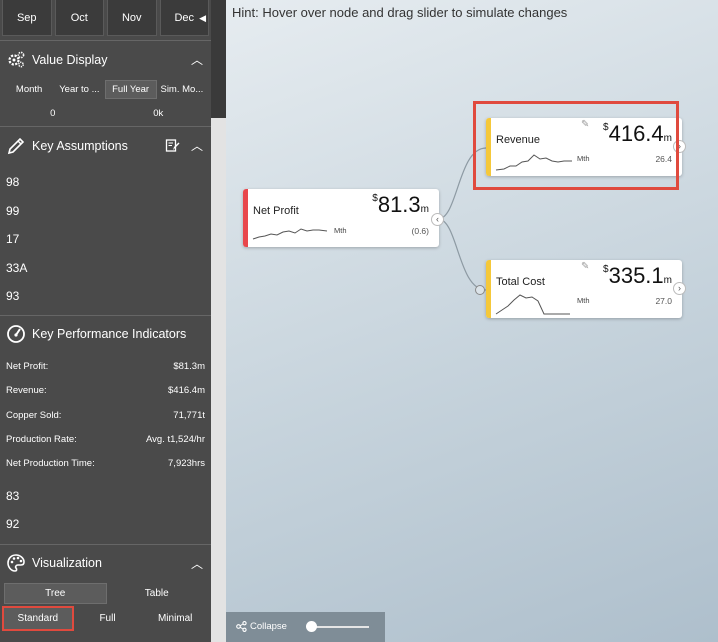  What do you see at coordinates (38, 619) in the screenshot?
I see `mode-standard: Standard` at bounding box center [38, 619].